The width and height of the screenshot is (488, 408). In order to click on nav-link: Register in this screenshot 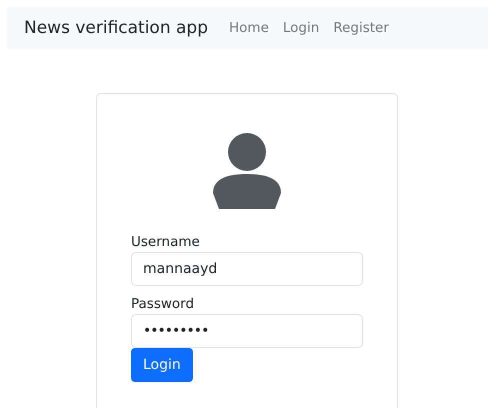, I will do `click(361, 28)`.